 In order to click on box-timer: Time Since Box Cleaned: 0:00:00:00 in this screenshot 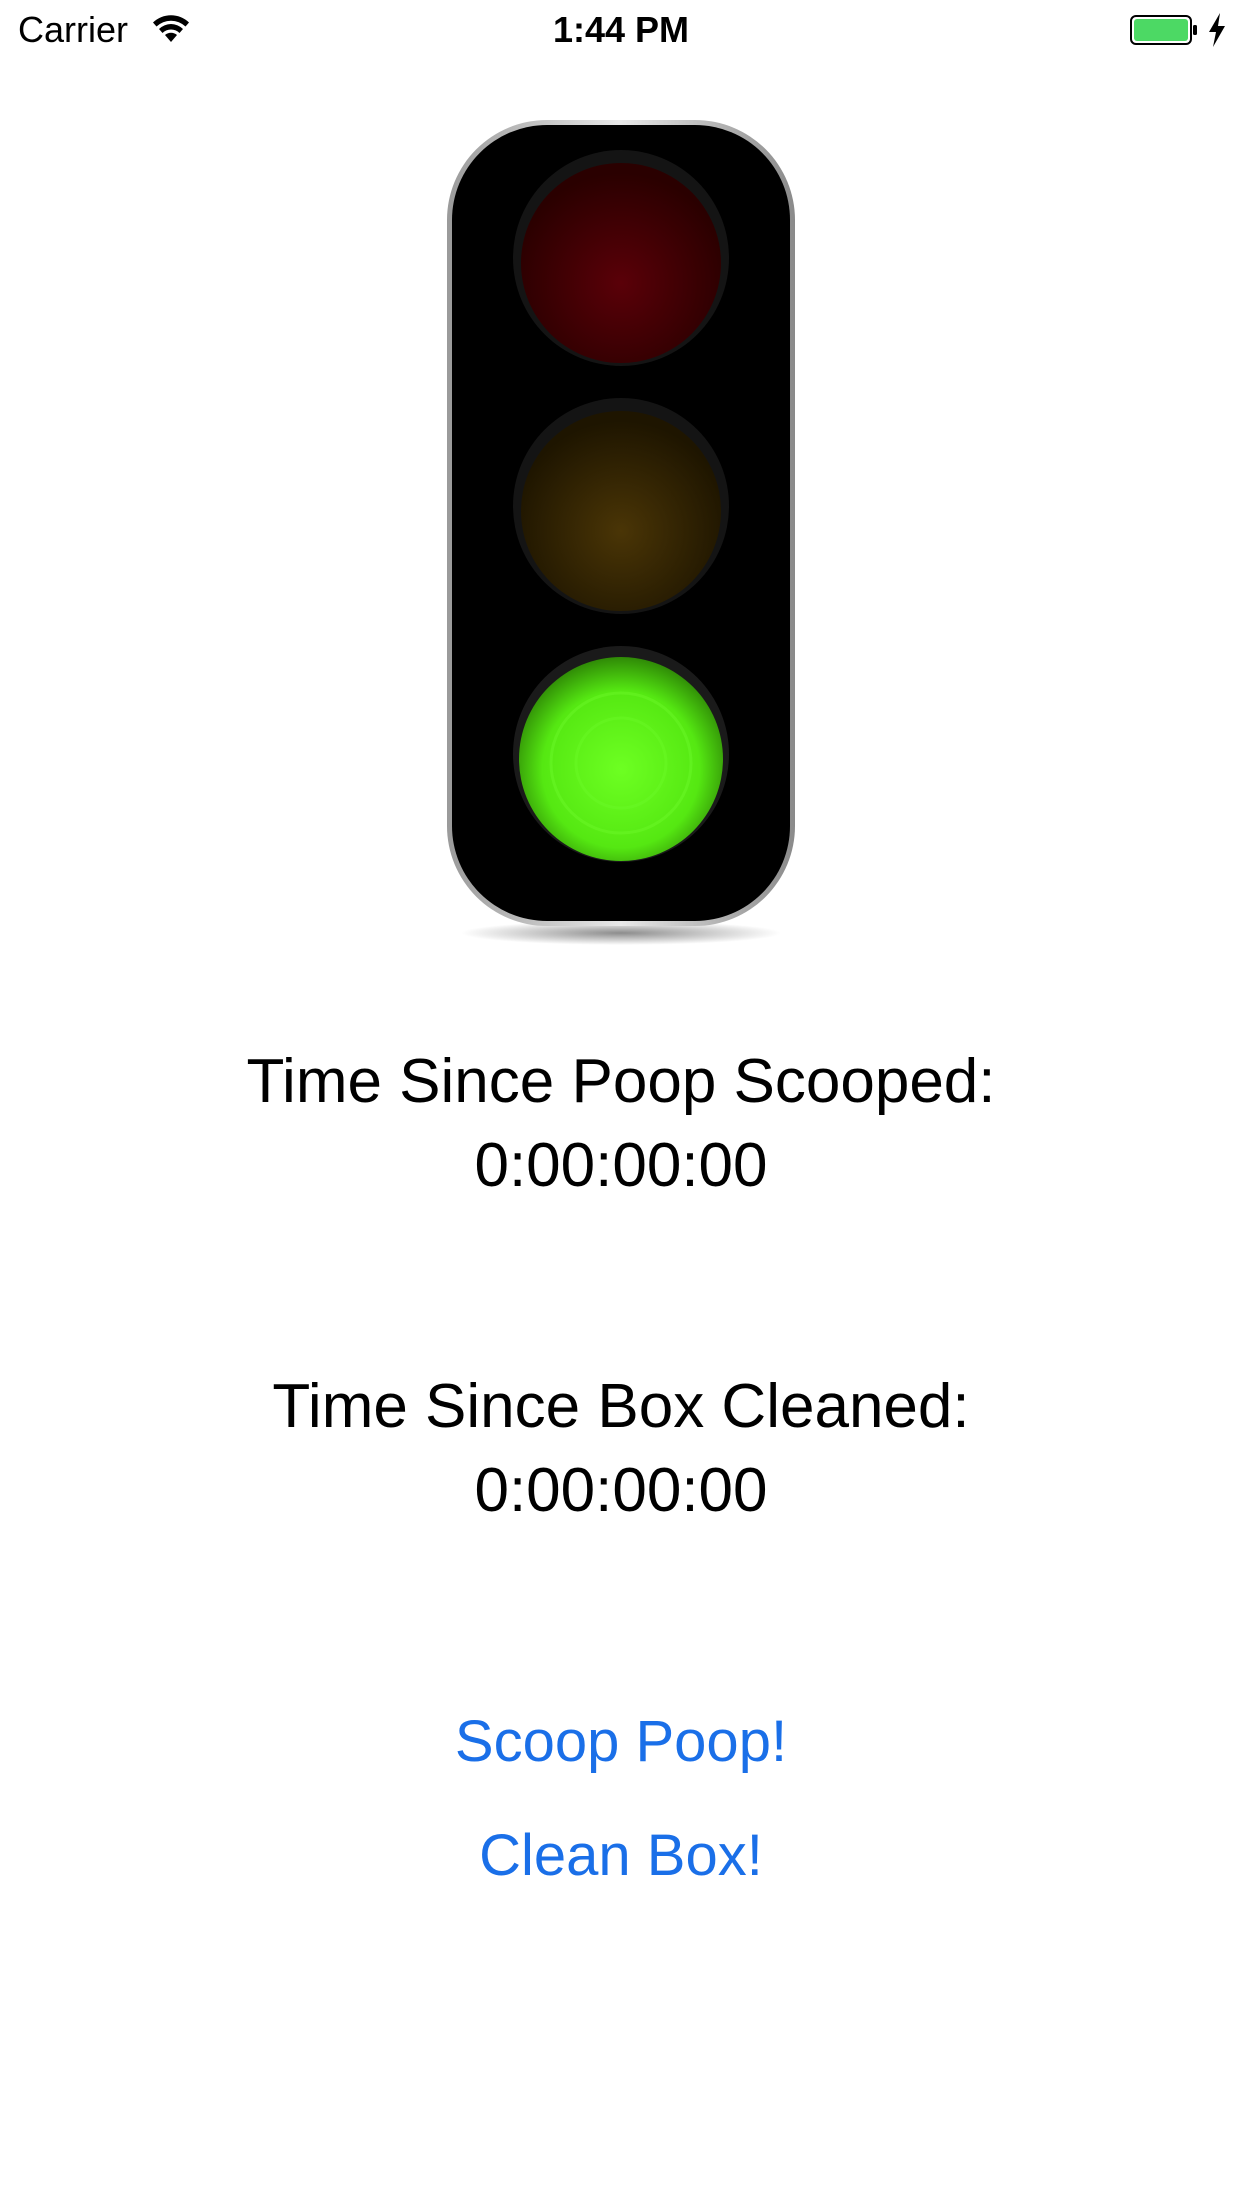, I will do `click(621, 1449)`.